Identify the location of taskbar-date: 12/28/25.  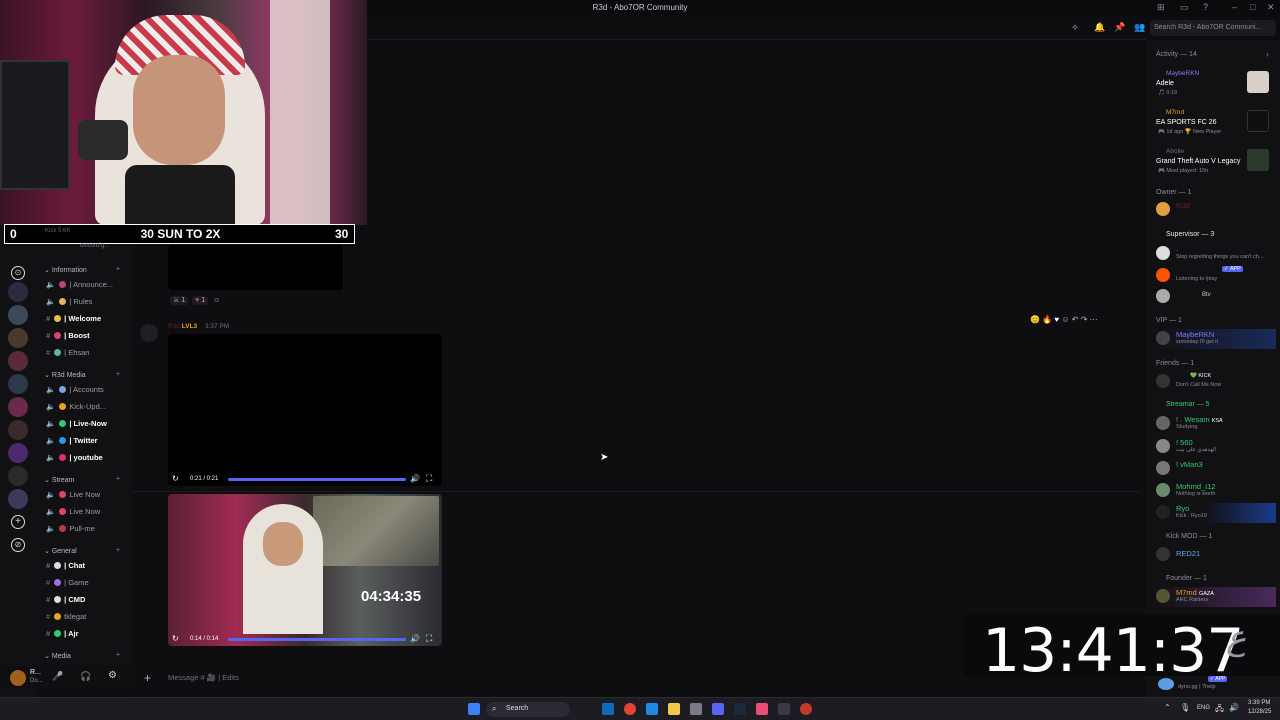
(1259, 712).